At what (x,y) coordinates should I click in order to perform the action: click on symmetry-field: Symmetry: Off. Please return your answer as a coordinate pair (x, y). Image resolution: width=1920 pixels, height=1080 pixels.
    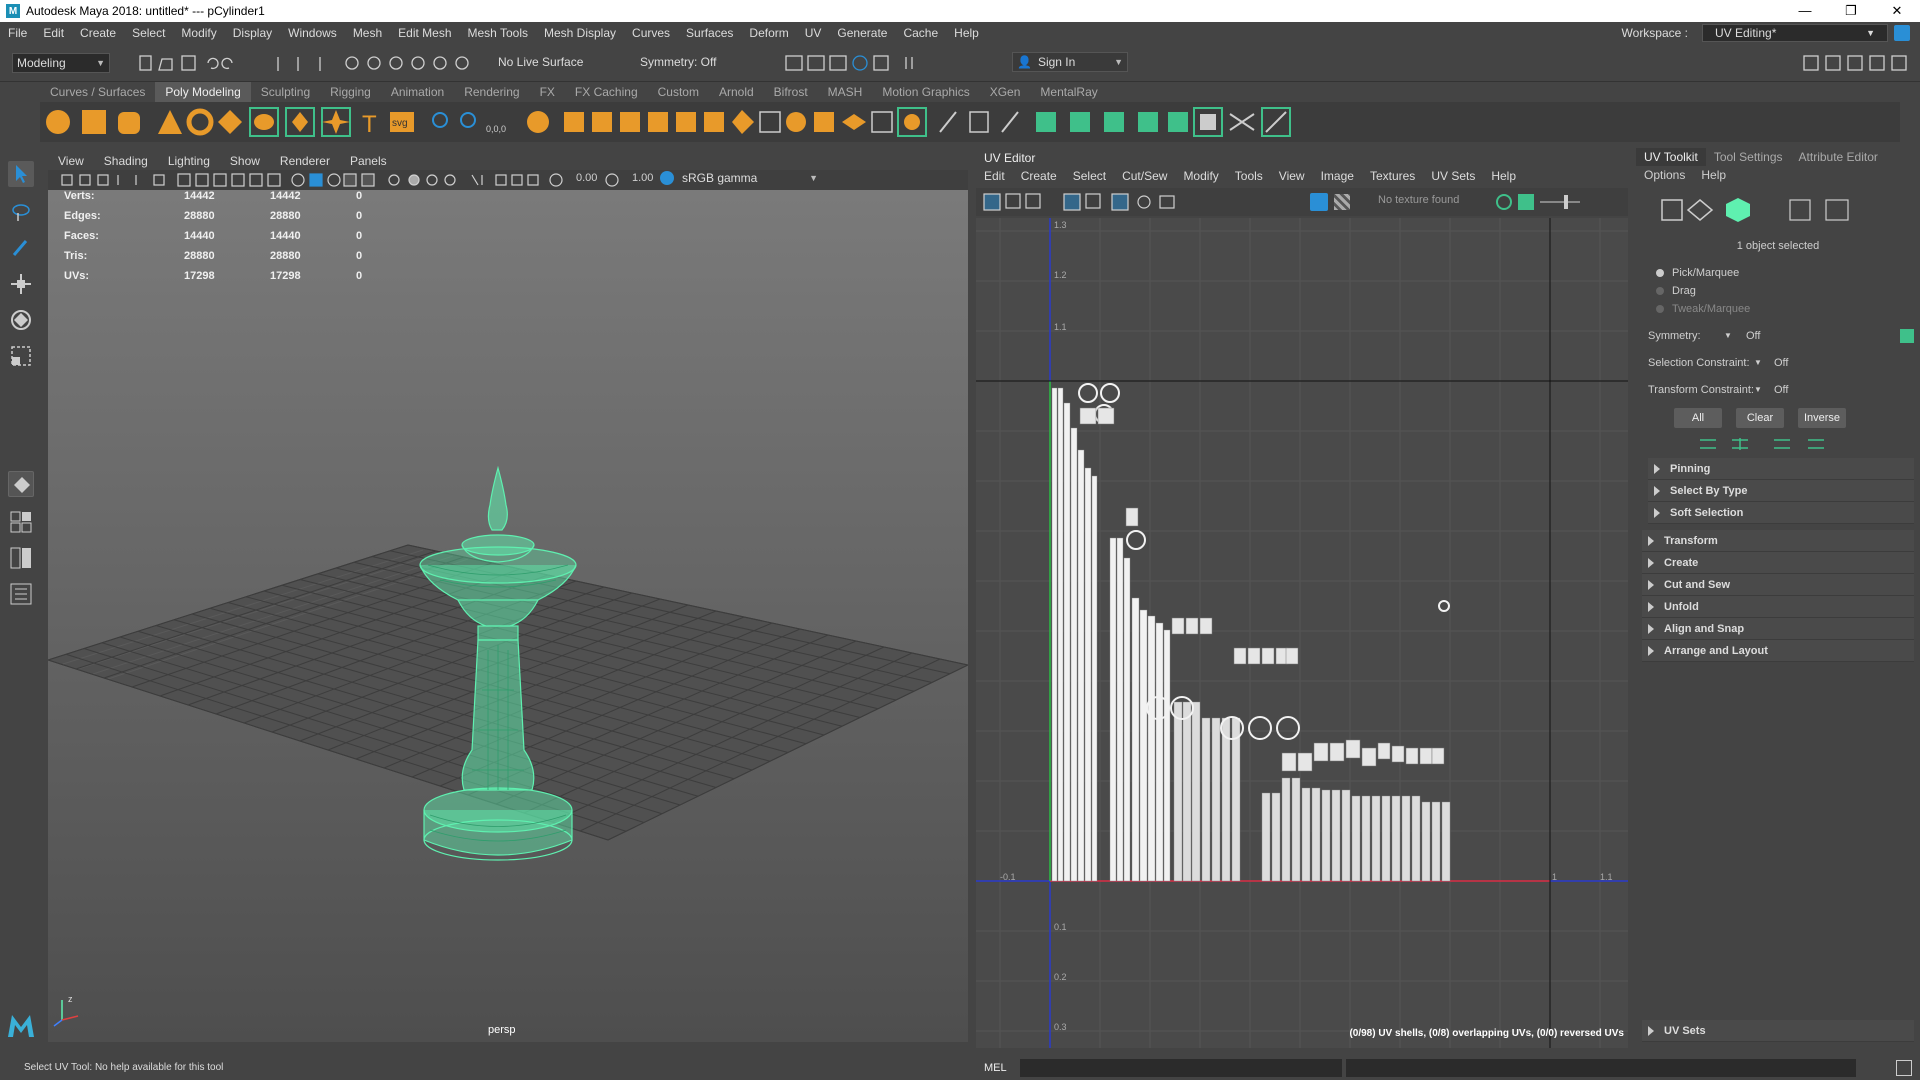
    Looking at the image, I should click on (686, 63).